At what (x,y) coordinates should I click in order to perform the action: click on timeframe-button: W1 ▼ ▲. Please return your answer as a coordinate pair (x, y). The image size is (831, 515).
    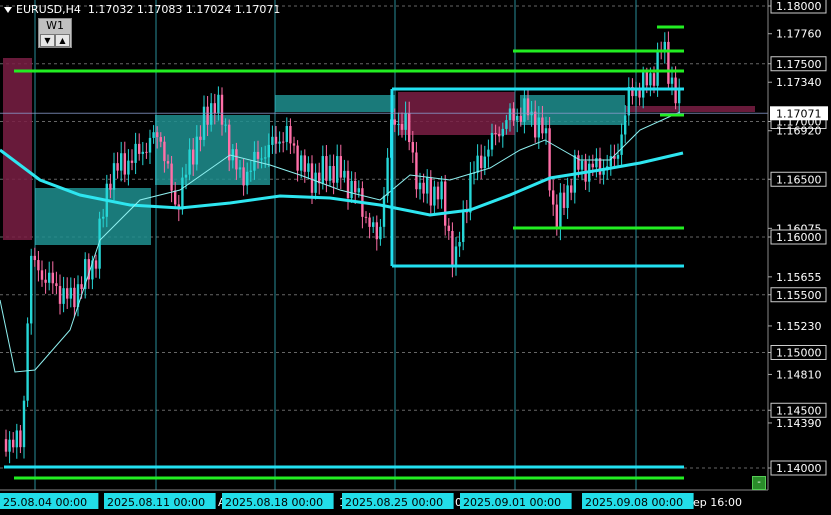
    Looking at the image, I should click on (55, 33).